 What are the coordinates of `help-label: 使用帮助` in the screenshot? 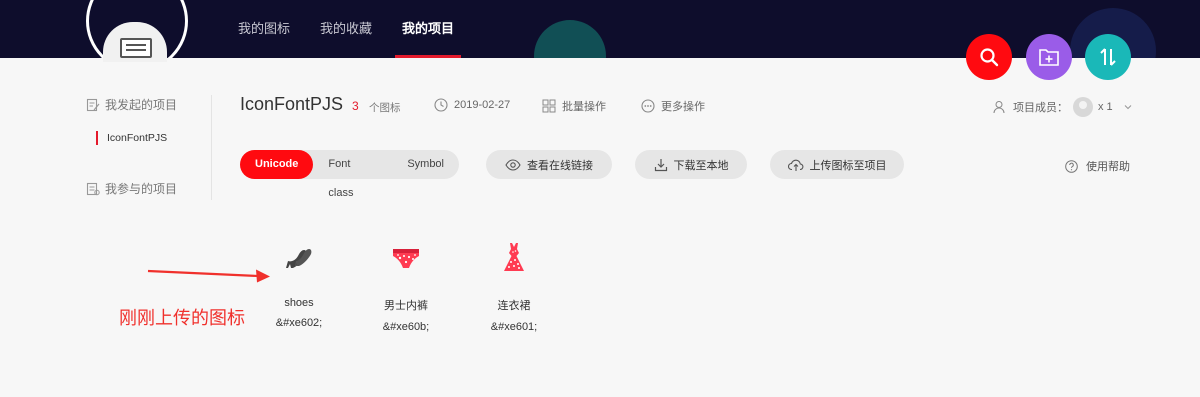 It's located at (1108, 167).